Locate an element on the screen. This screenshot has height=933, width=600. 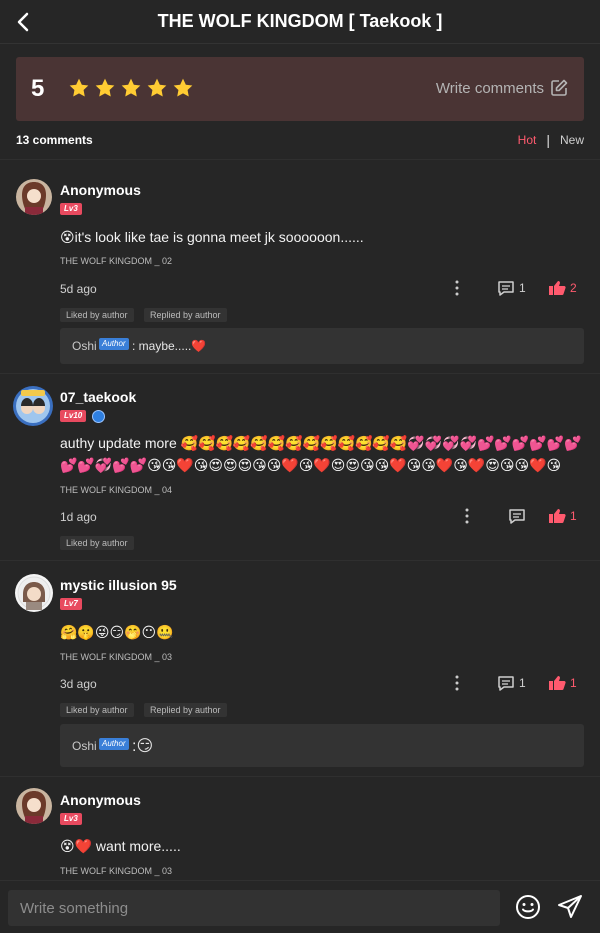
reply-button is located at coordinates (519, 516).